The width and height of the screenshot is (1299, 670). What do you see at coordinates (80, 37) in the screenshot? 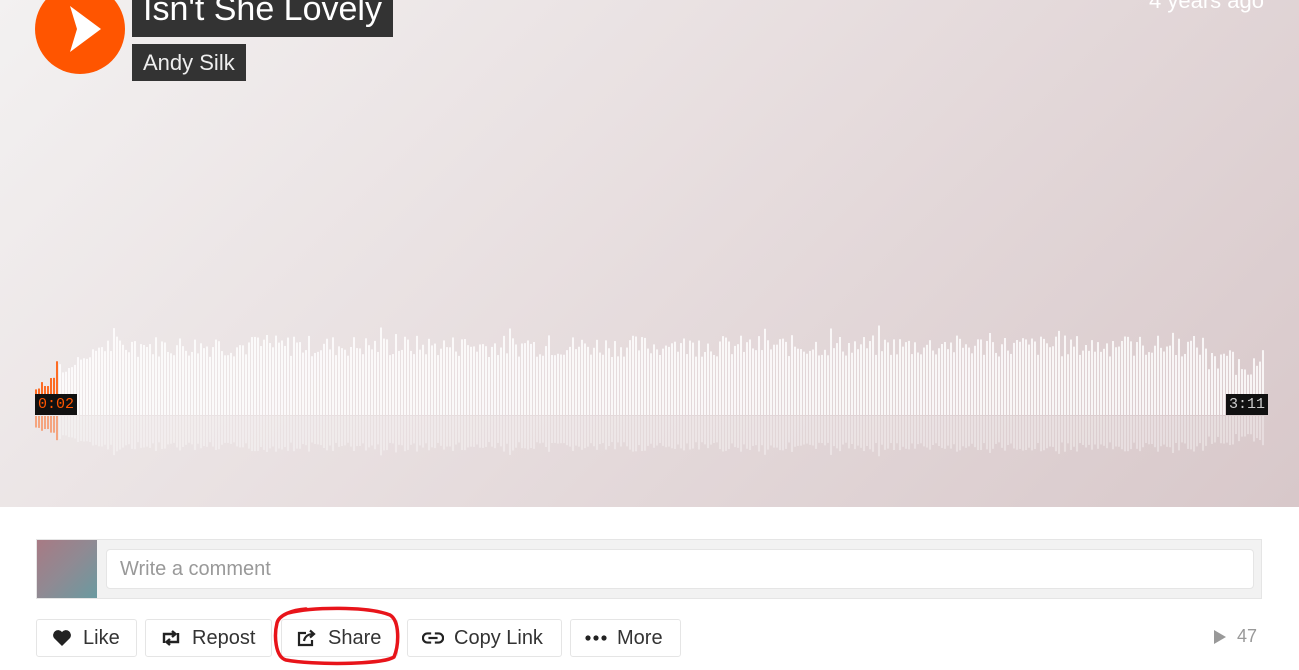
I see `play-button` at bounding box center [80, 37].